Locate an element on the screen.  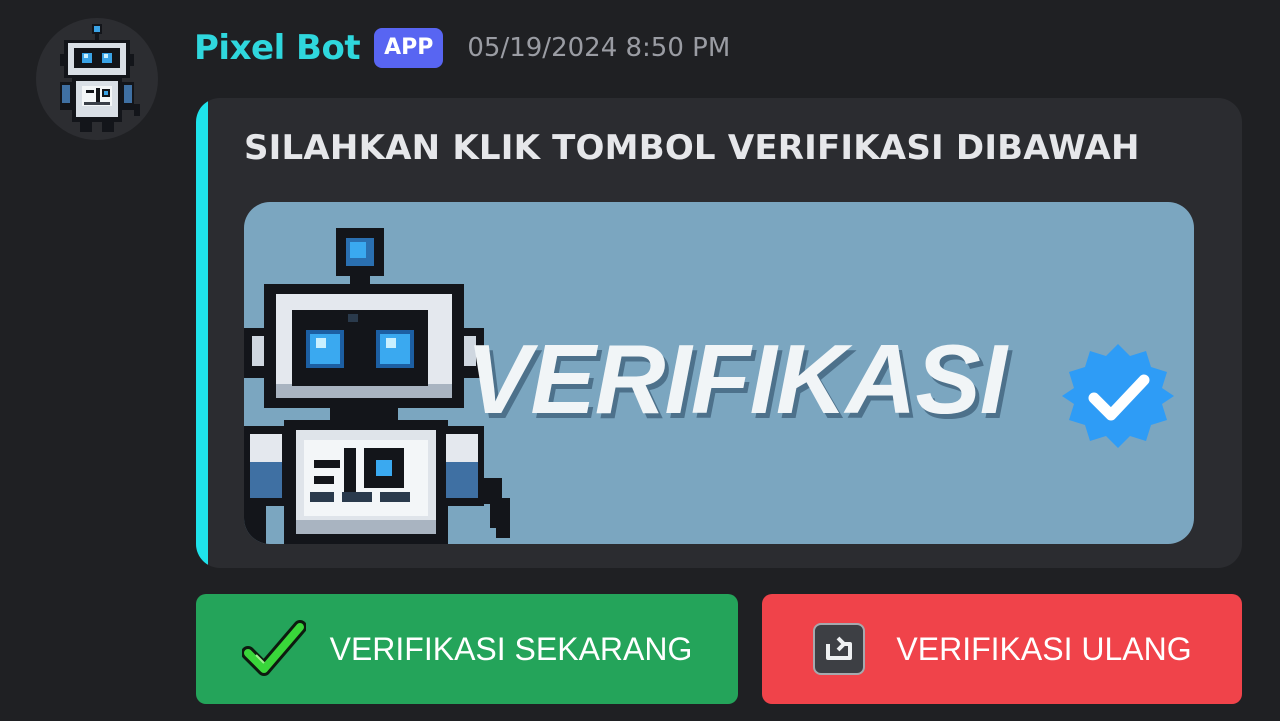
timestamp: 05/19/2024 8:50 PM is located at coordinates (598, 48).